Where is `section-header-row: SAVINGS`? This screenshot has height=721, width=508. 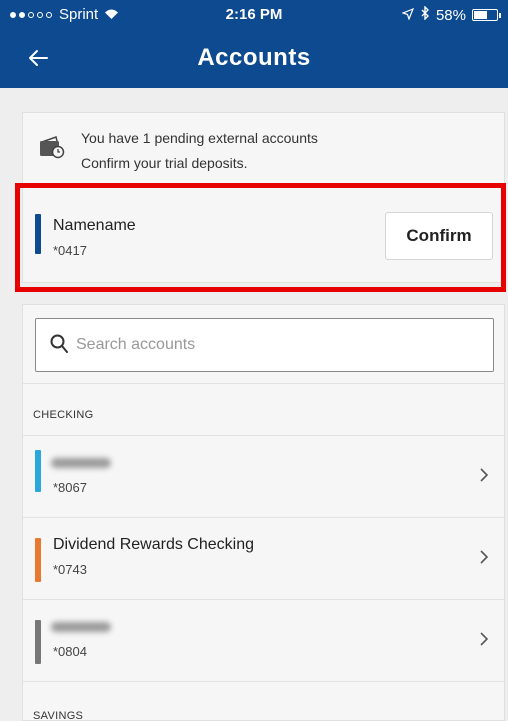
section-header-row: SAVINGS is located at coordinates (263, 701).